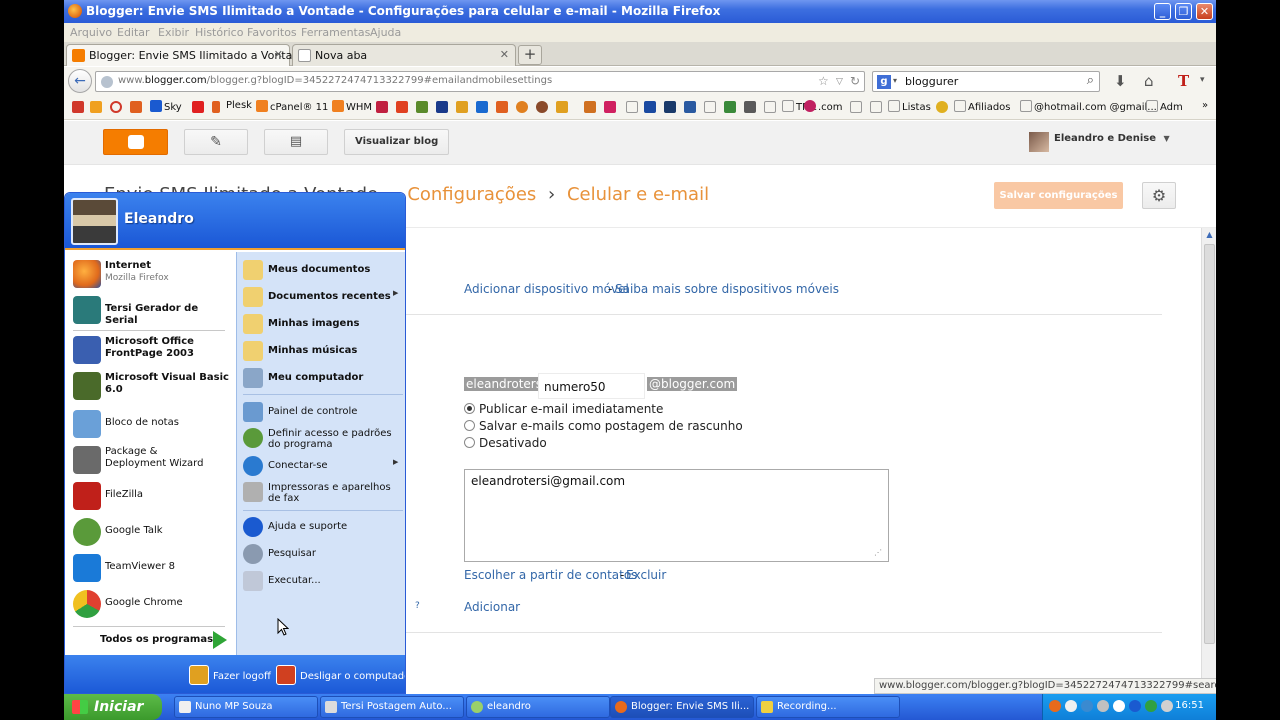  I want to click on menu-ferramentas: Ferramentas, so click(335, 32).